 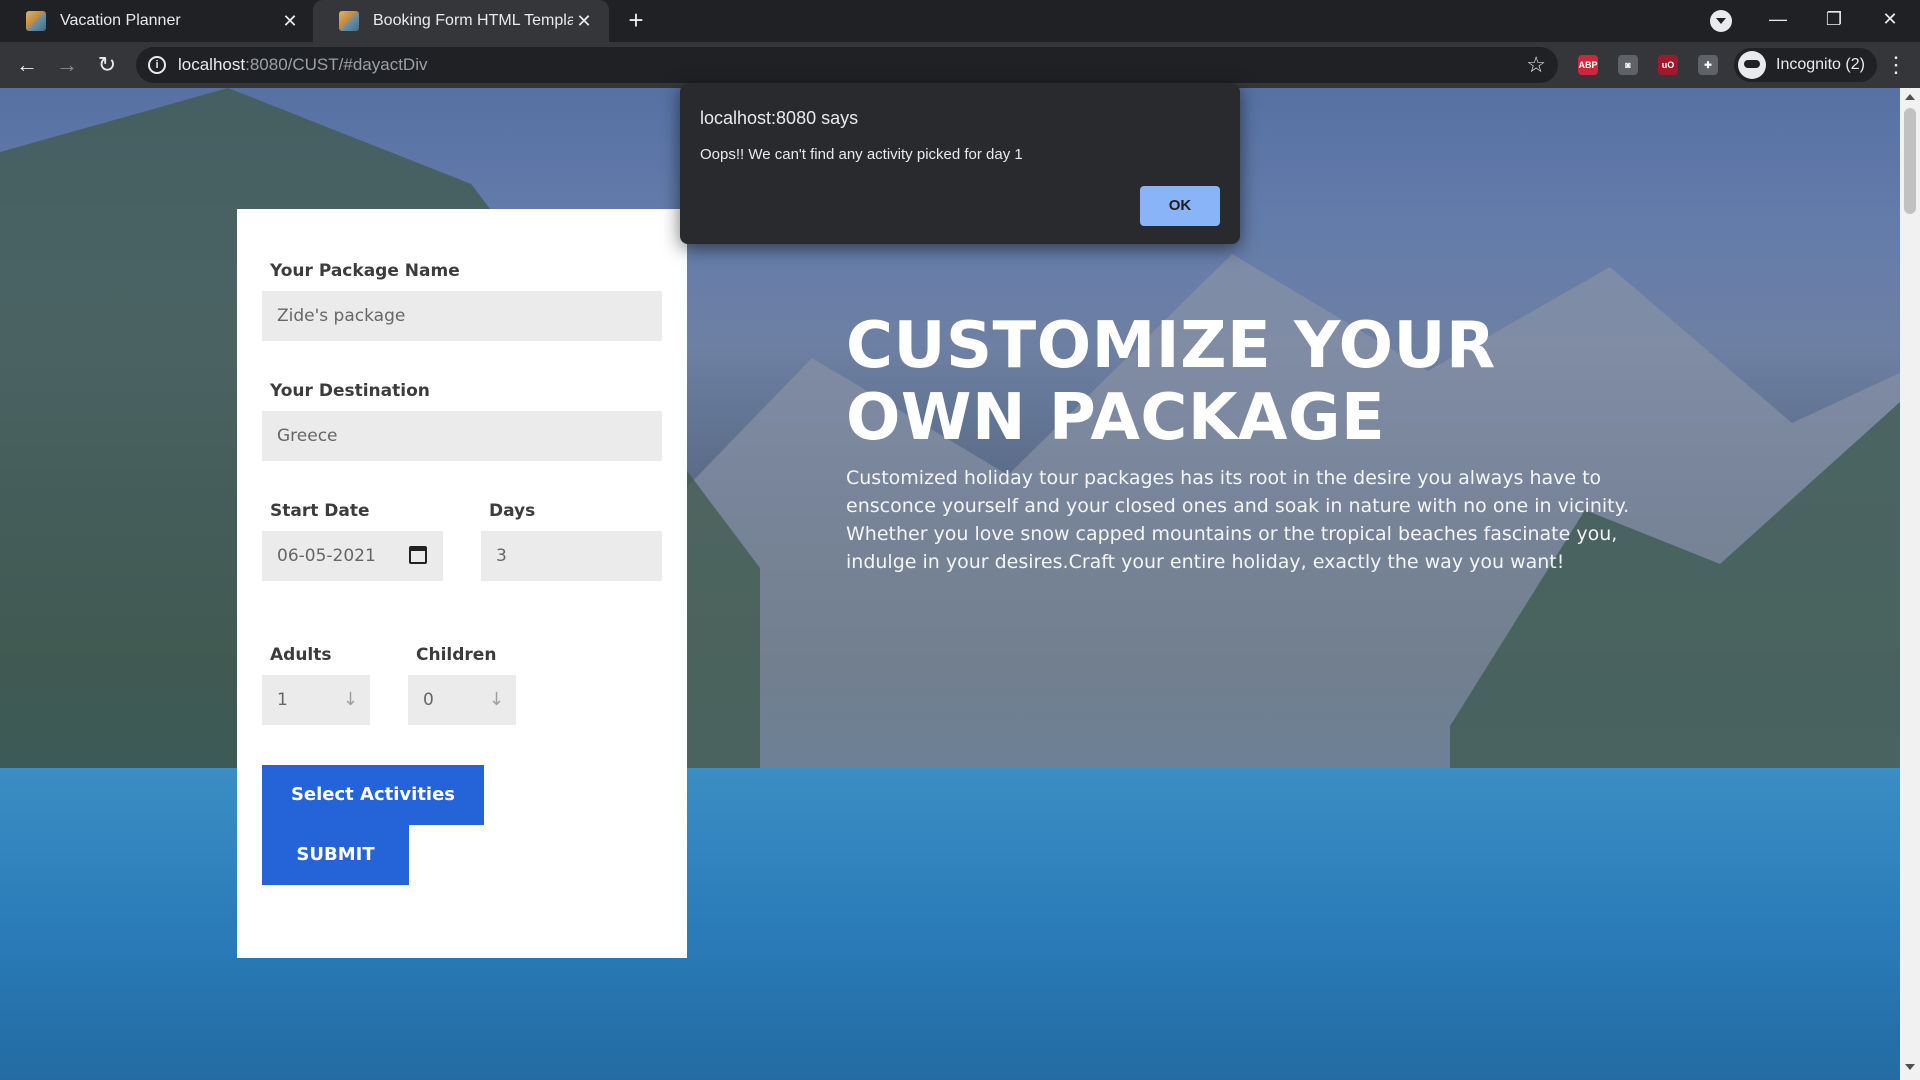 What do you see at coordinates (1588, 65) in the screenshot?
I see `abp-icon: ABP` at bounding box center [1588, 65].